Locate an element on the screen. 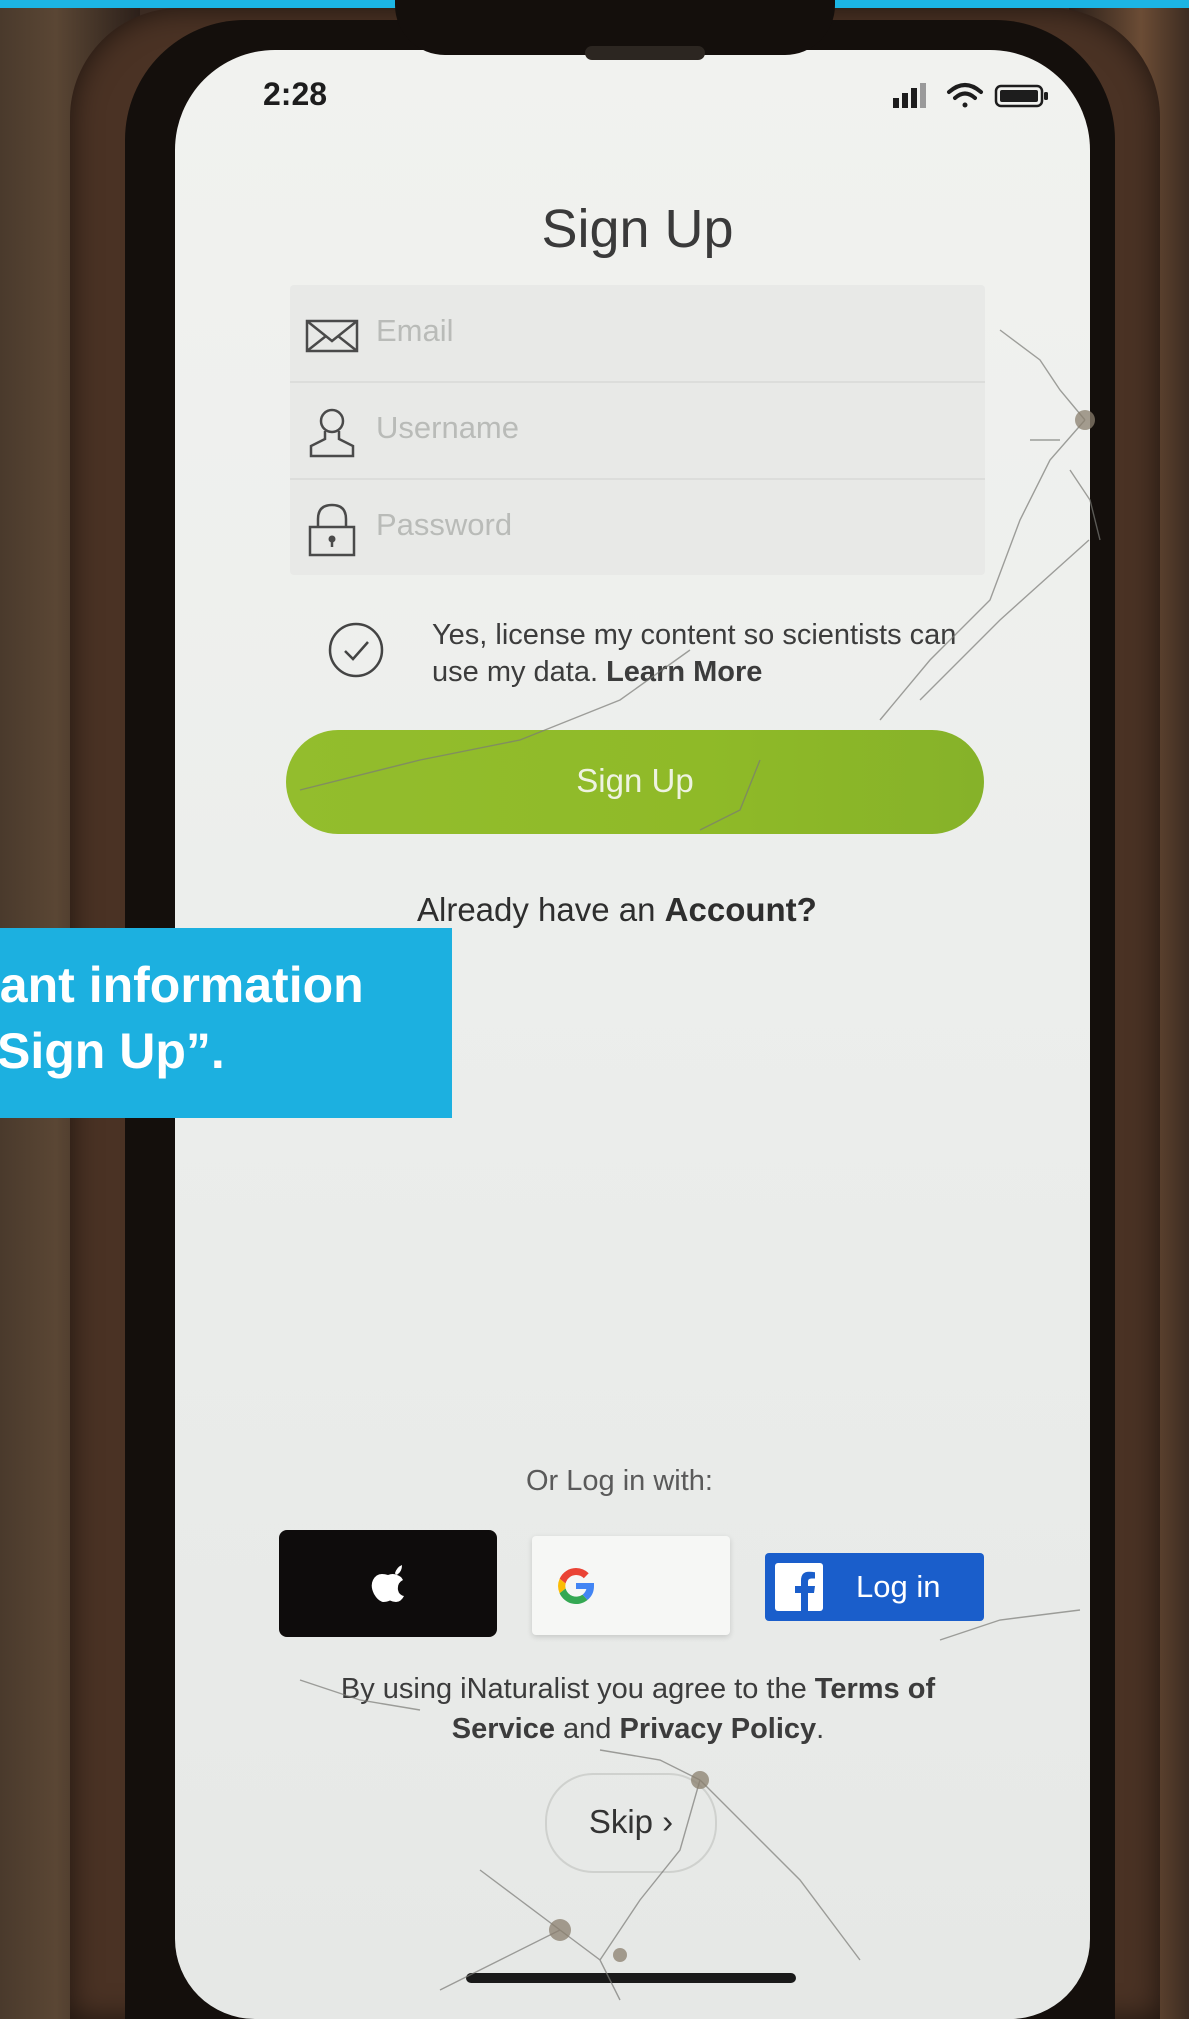 This screenshot has height=2019, width=1189. google-logo-icon is located at coordinates (576, 1586).